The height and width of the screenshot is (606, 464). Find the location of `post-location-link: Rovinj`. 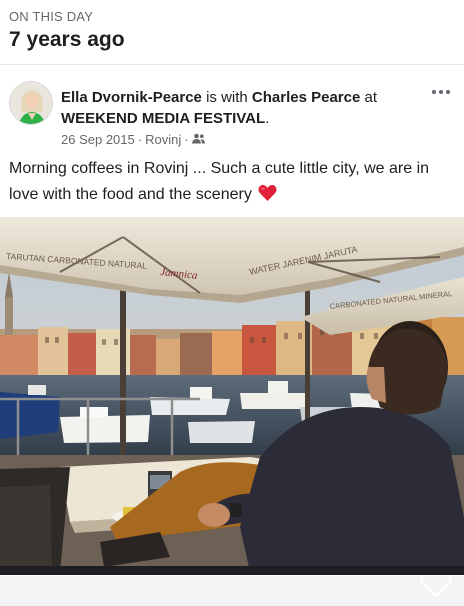

post-location-link: Rovinj is located at coordinates (163, 139).